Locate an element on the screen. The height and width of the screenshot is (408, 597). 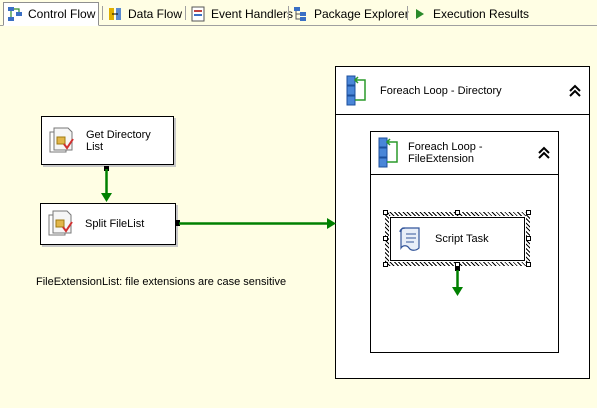
precedence-arrow-getdir-to-split is located at coordinates (106, 184).